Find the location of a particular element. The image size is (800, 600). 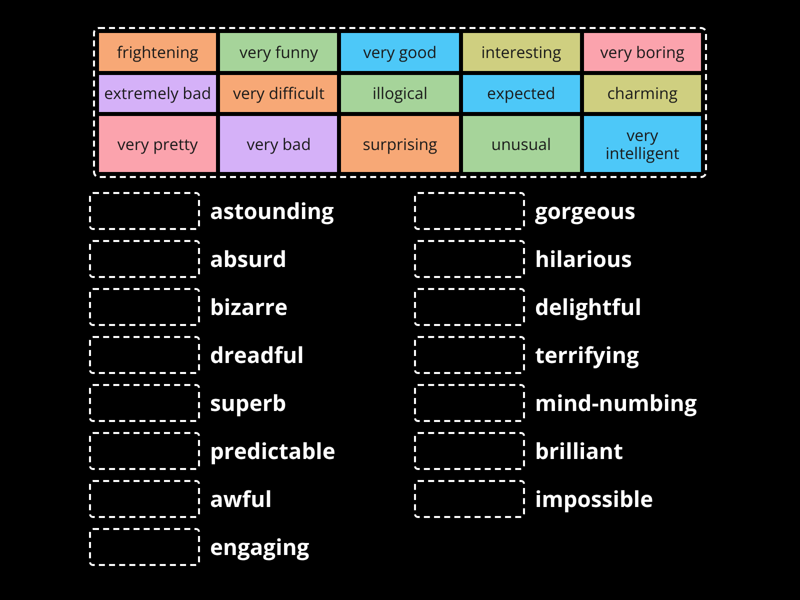

word-tile: very funny is located at coordinates (279, 52).